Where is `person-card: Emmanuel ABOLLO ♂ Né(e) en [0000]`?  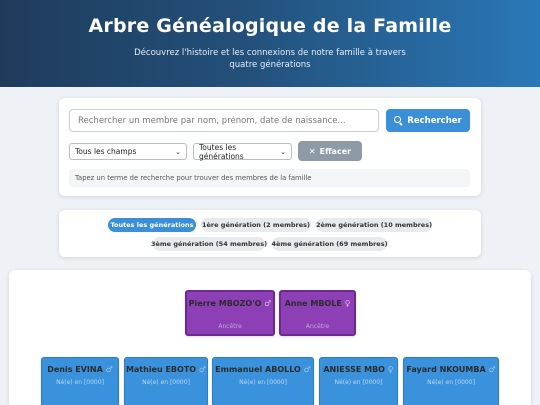 person-card: Emmanuel ABOLLO ♂ Né(e) en [0000] is located at coordinates (263, 381).